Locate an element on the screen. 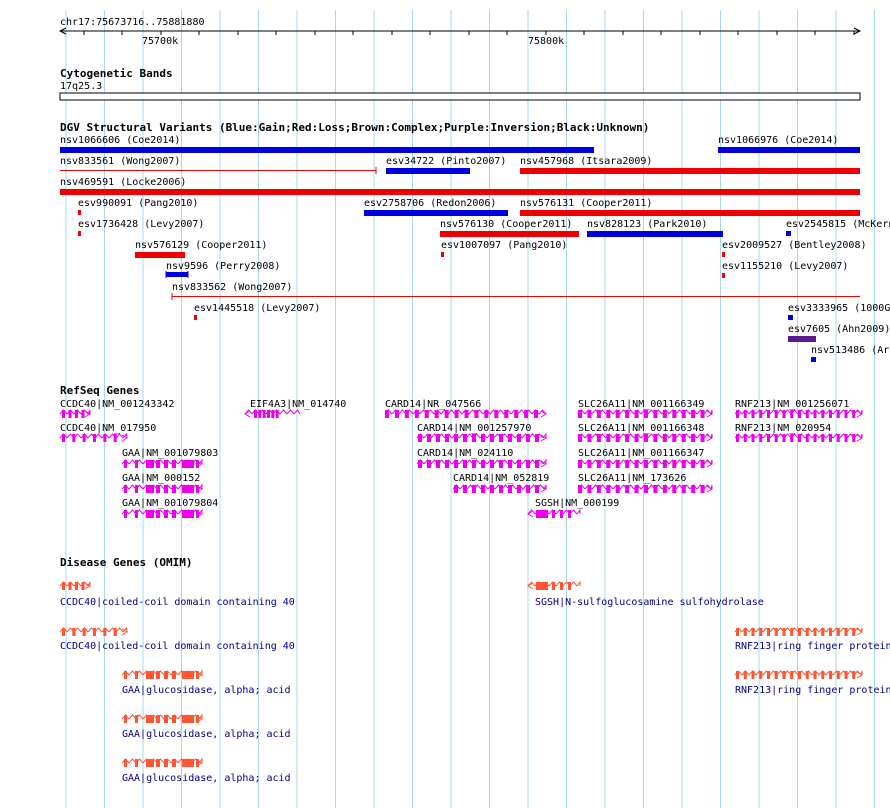 This screenshot has height=808, width=890. refseq-gene-label: CARD14|NM_001257970 is located at coordinates (474, 428).